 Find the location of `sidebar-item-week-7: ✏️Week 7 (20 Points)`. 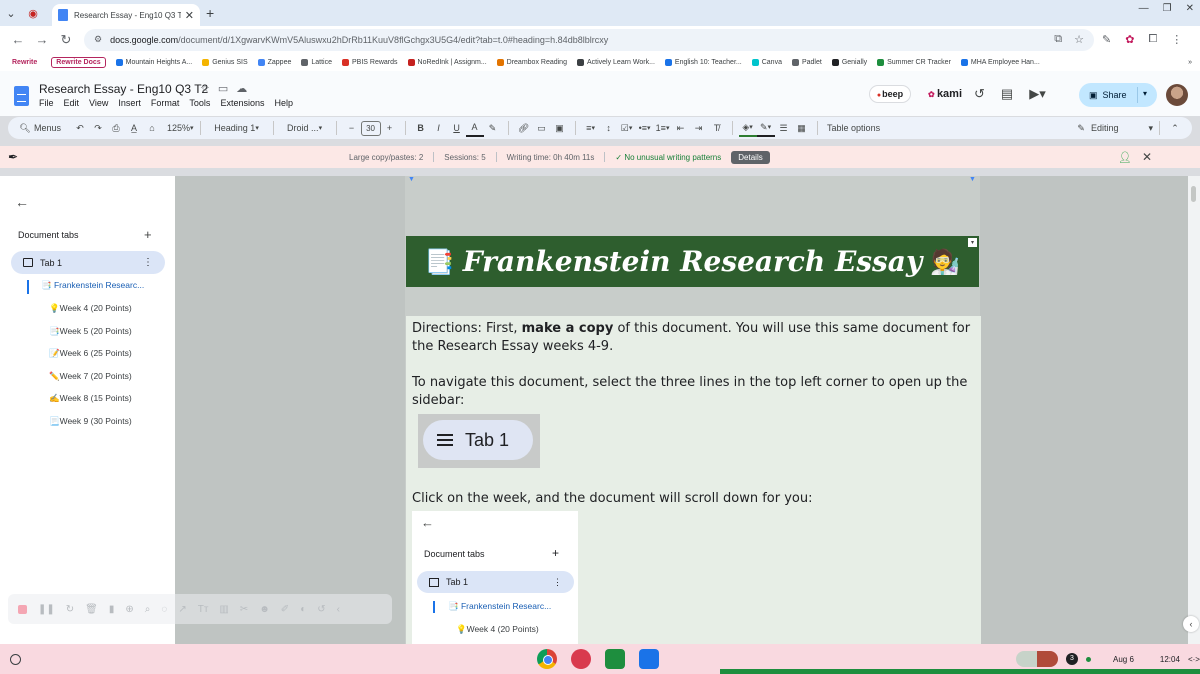

sidebar-item-week-7: ✏️Week 7 (20 Points) is located at coordinates (90, 376).